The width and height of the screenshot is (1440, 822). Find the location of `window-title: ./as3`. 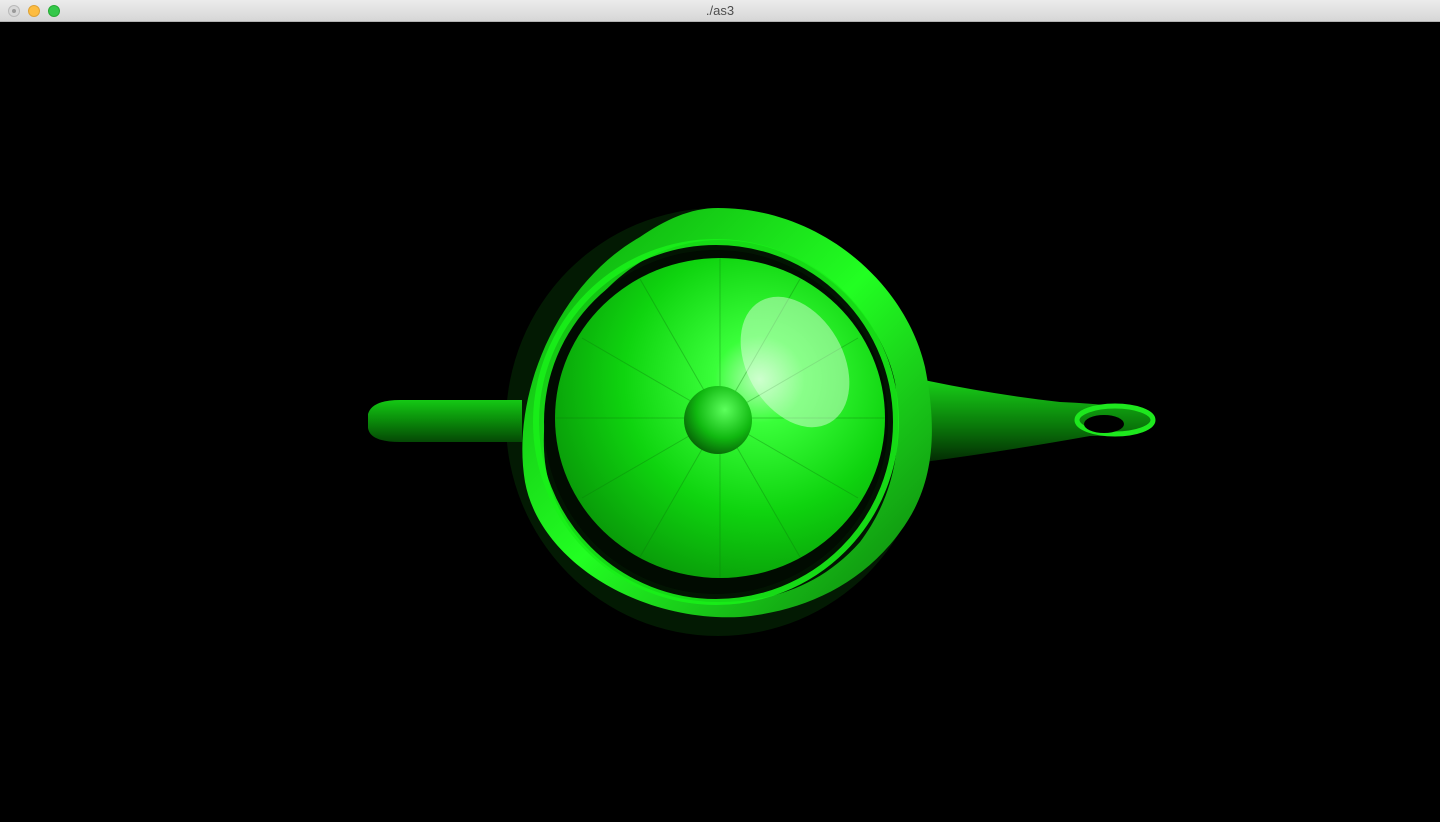

window-title: ./as3 is located at coordinates (720, 10).